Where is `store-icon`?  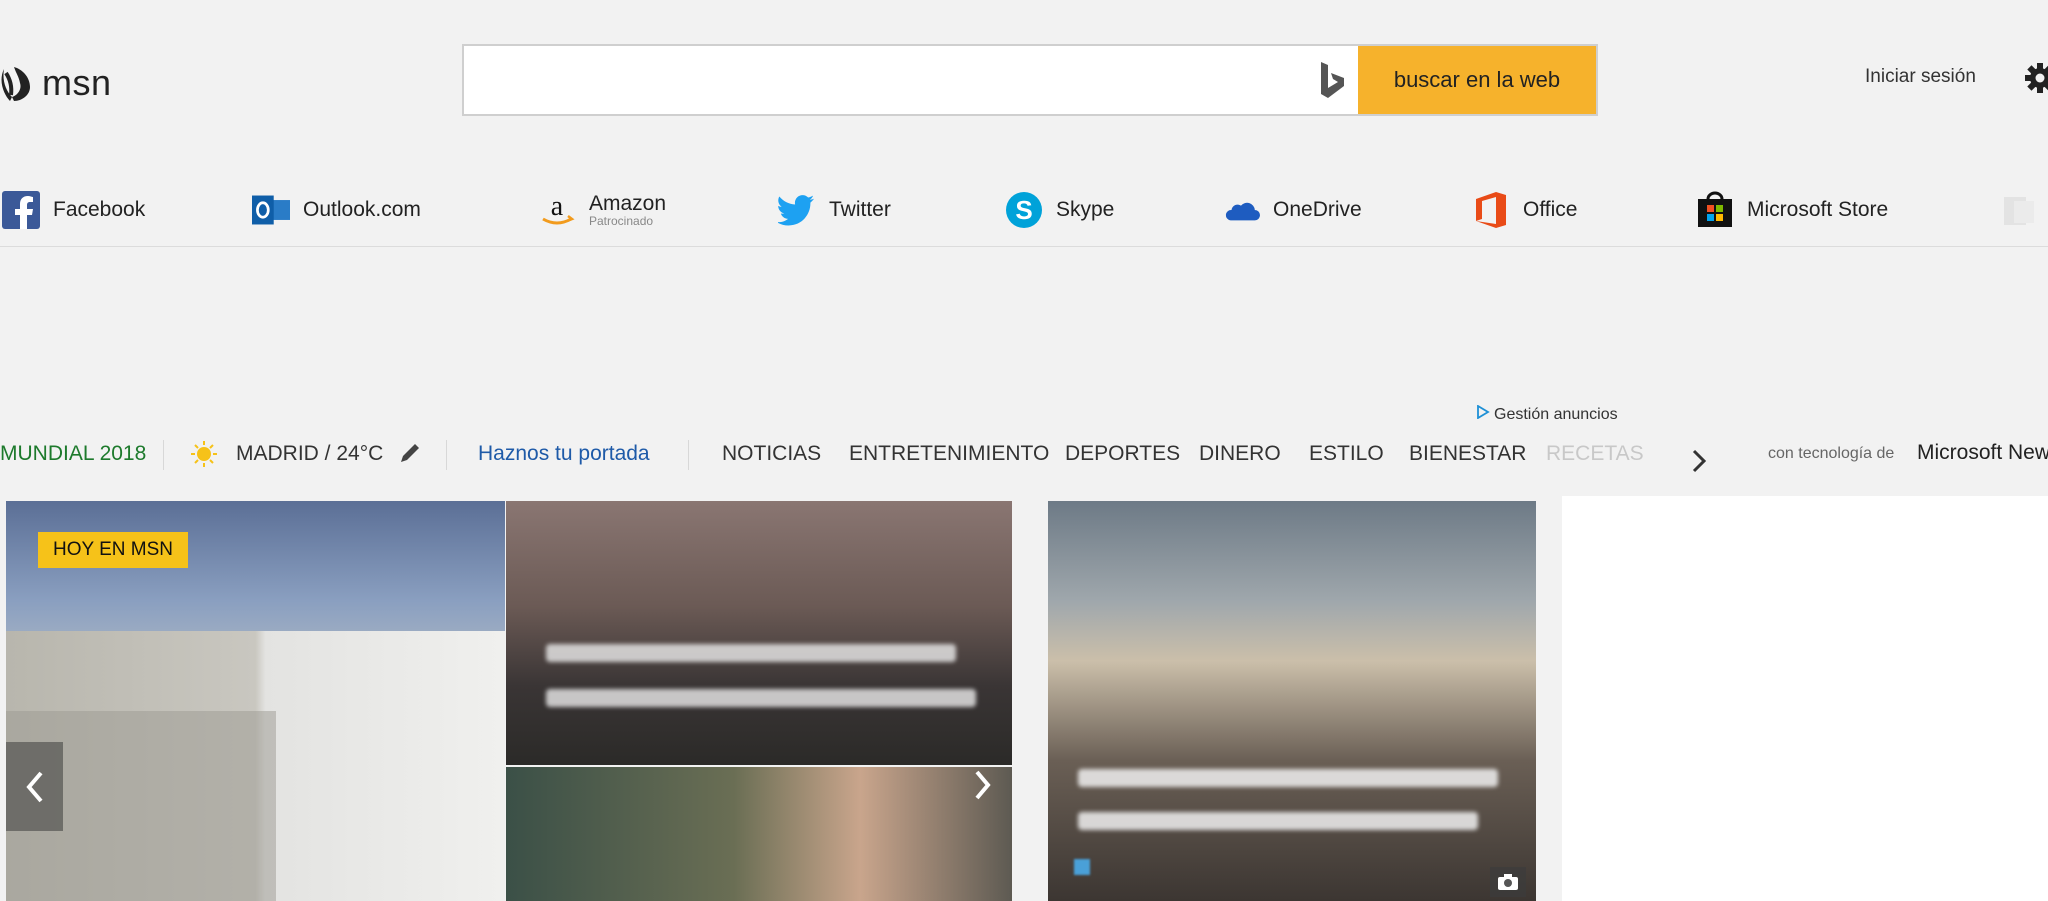
store-icon is located at coordinates (1715, 210).